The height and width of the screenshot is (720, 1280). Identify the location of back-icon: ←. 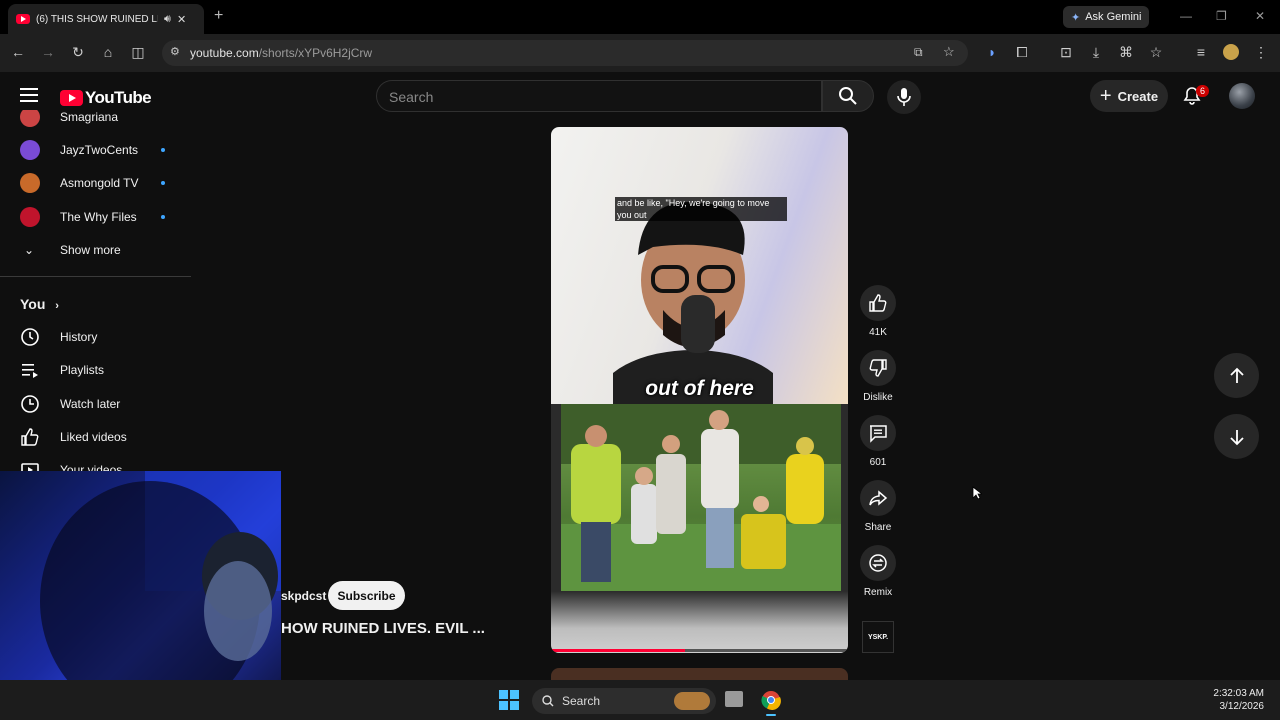
(18, 52).